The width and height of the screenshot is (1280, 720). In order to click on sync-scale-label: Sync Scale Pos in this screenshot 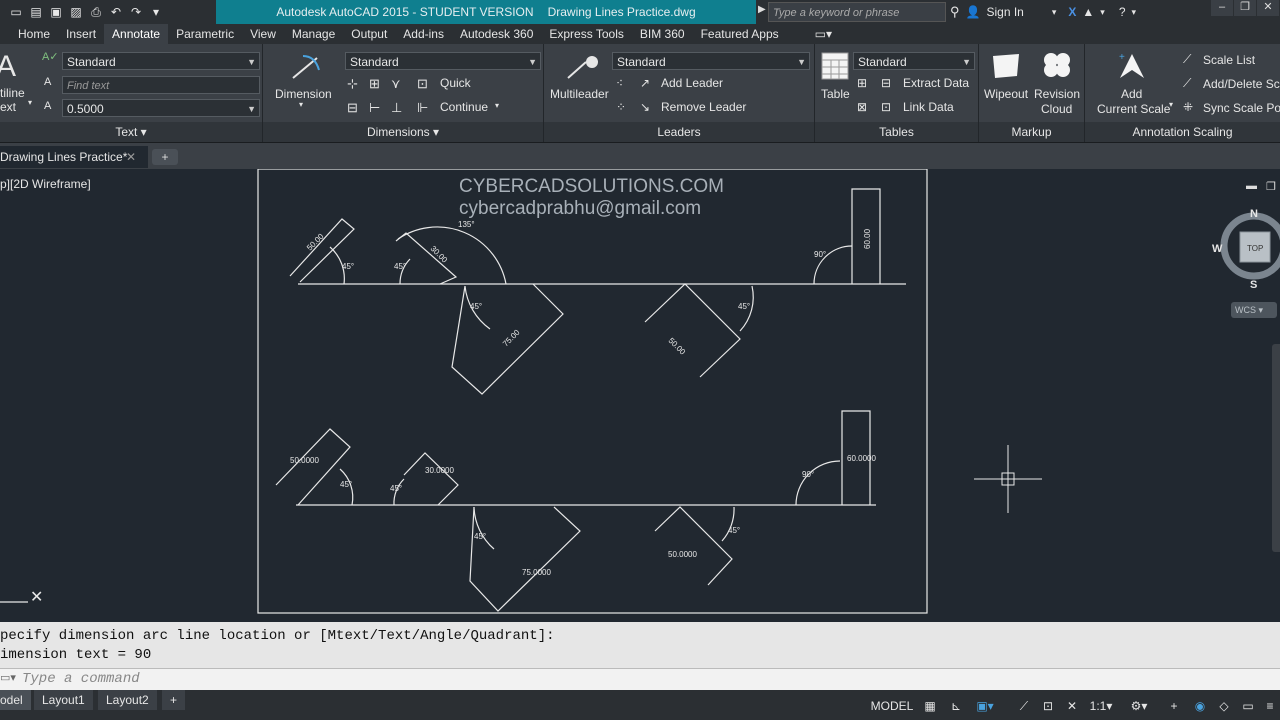, I will do `click(1241, 108)`.